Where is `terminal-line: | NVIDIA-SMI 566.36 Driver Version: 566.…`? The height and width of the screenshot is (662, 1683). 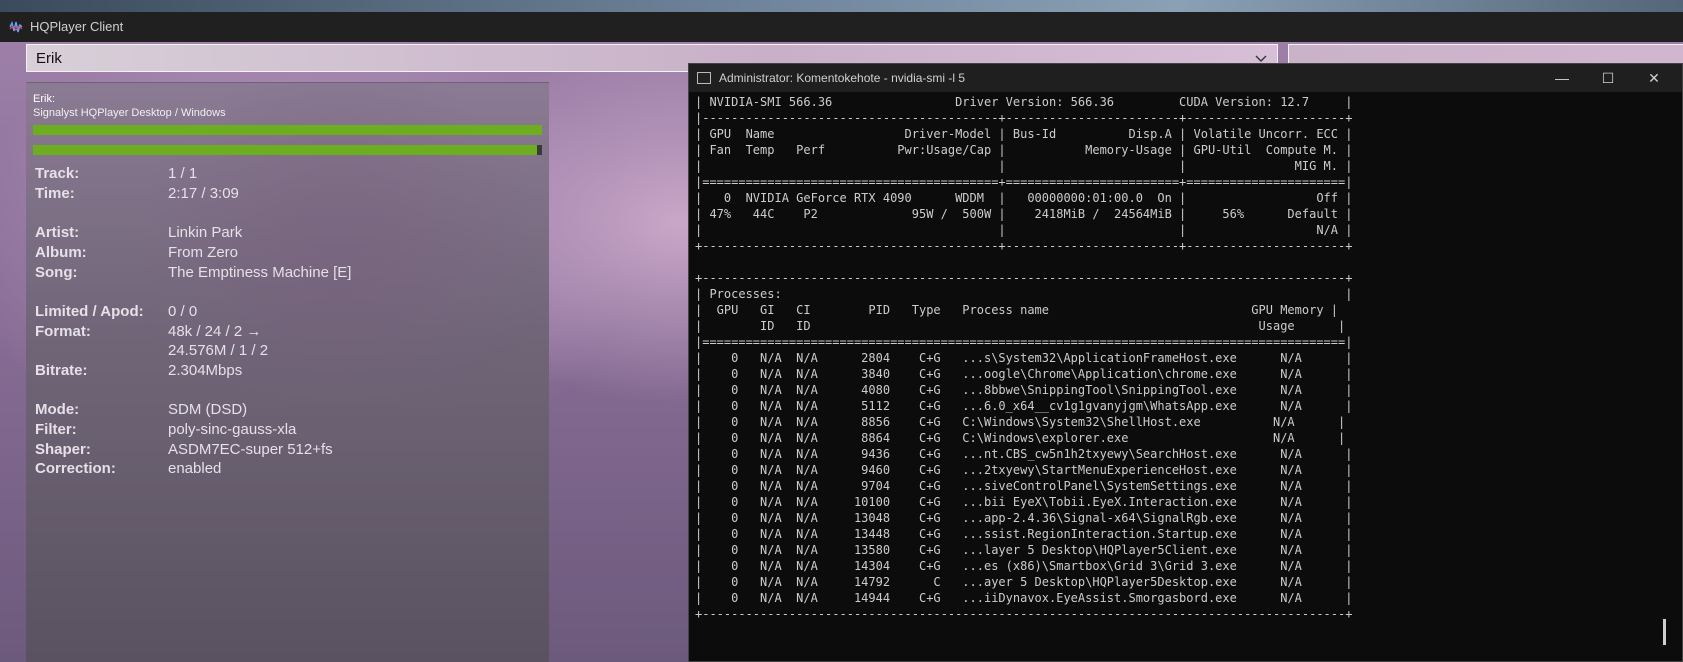 terminal-line: | NVIDIA-SMI 566.36 Driver Version: 566.… is located at coordinates (1024, 102).